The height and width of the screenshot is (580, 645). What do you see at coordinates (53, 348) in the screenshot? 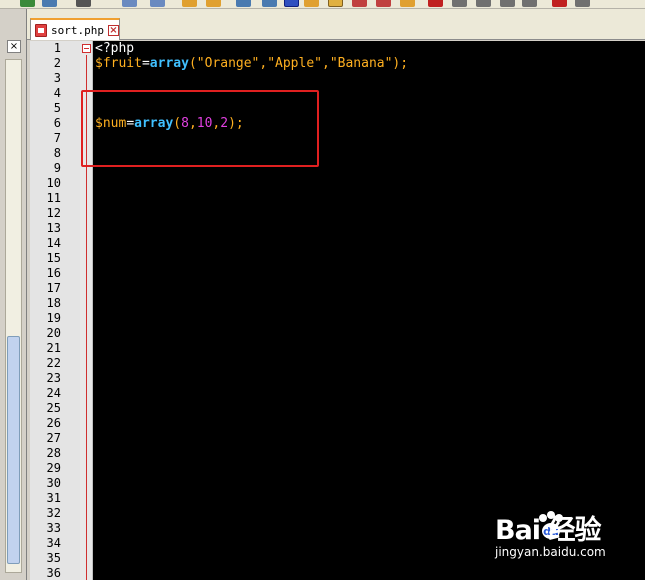
I see `line-number: 21` at bounding box center [53, 348].